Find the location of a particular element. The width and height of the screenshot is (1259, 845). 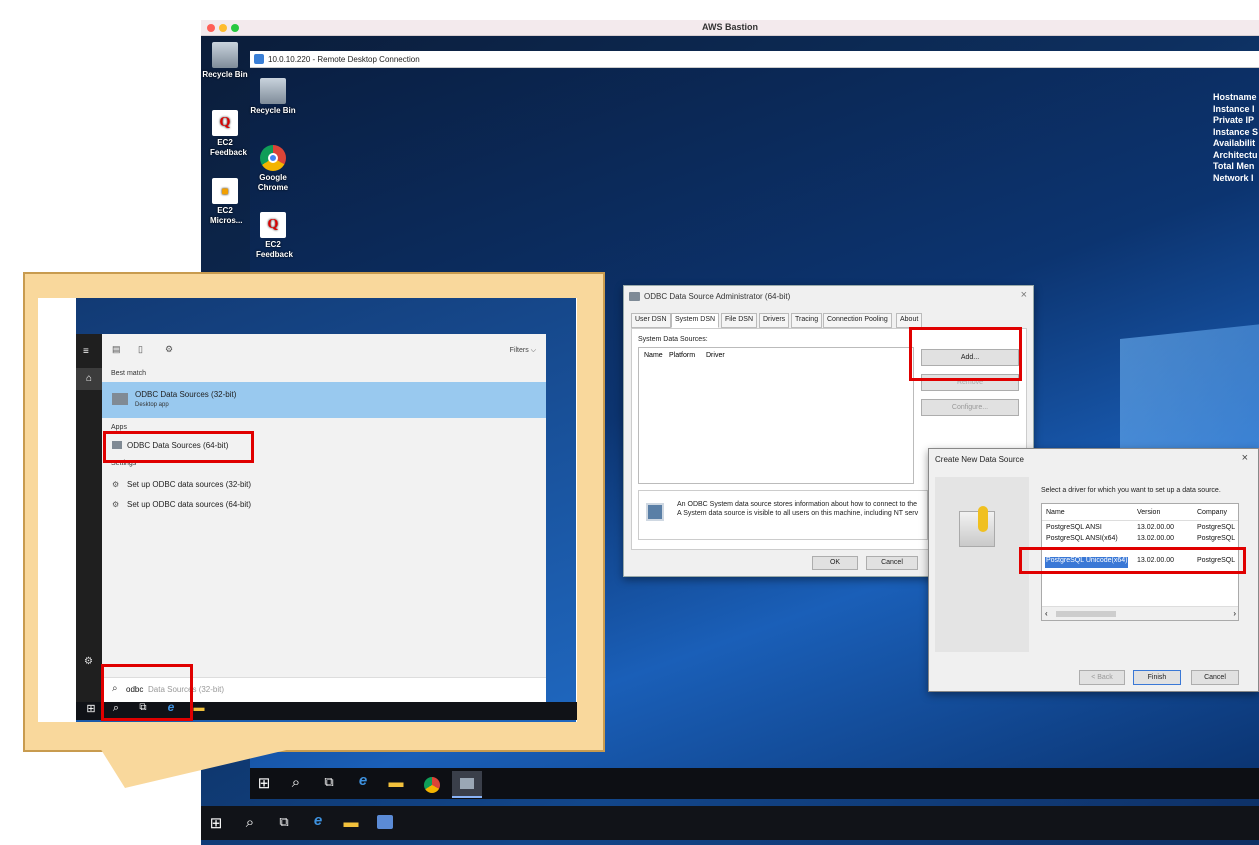

sysinfo-line: Instance I is located at coordinates (1234, 108).